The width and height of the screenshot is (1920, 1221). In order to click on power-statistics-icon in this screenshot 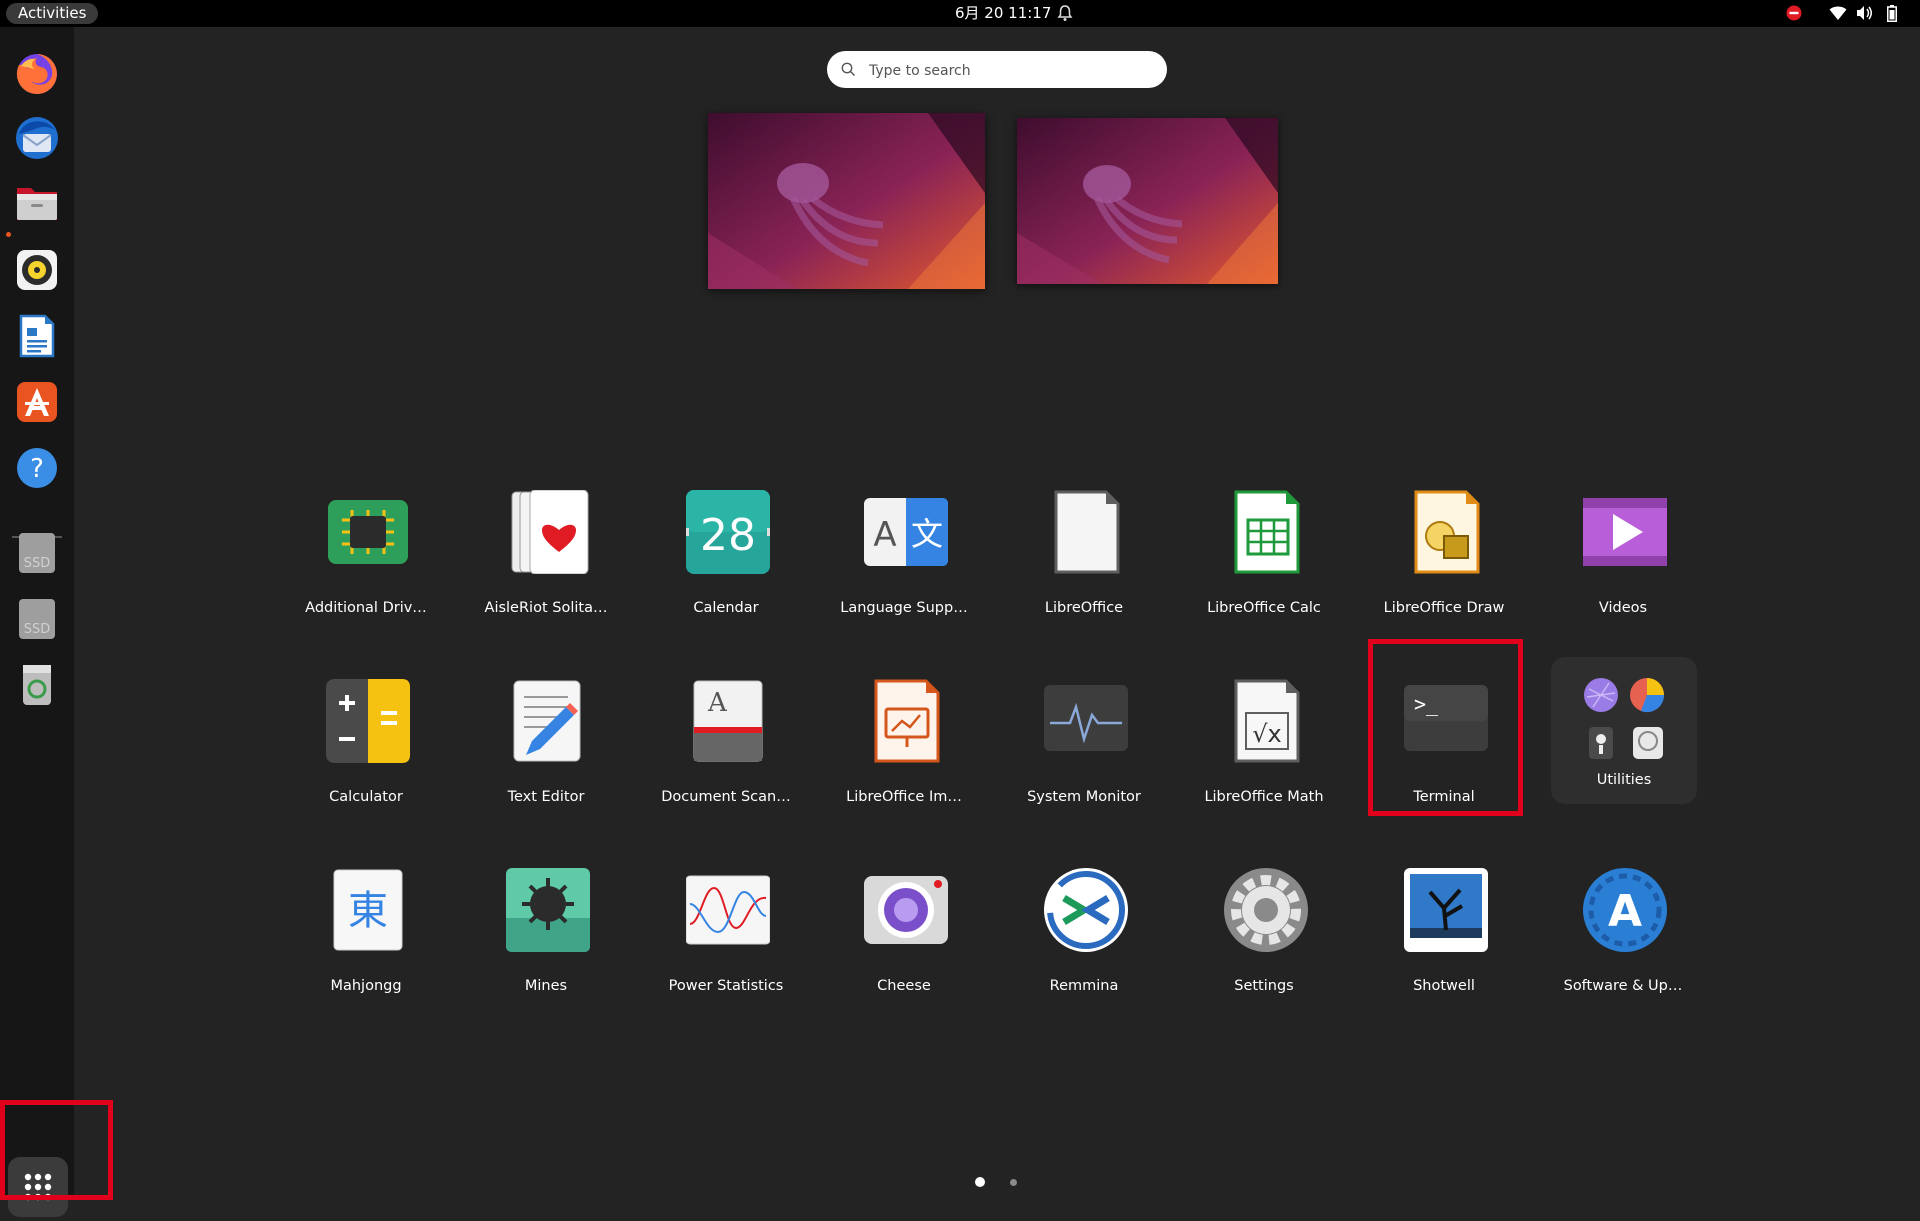, I will do `click(728, 910)`.